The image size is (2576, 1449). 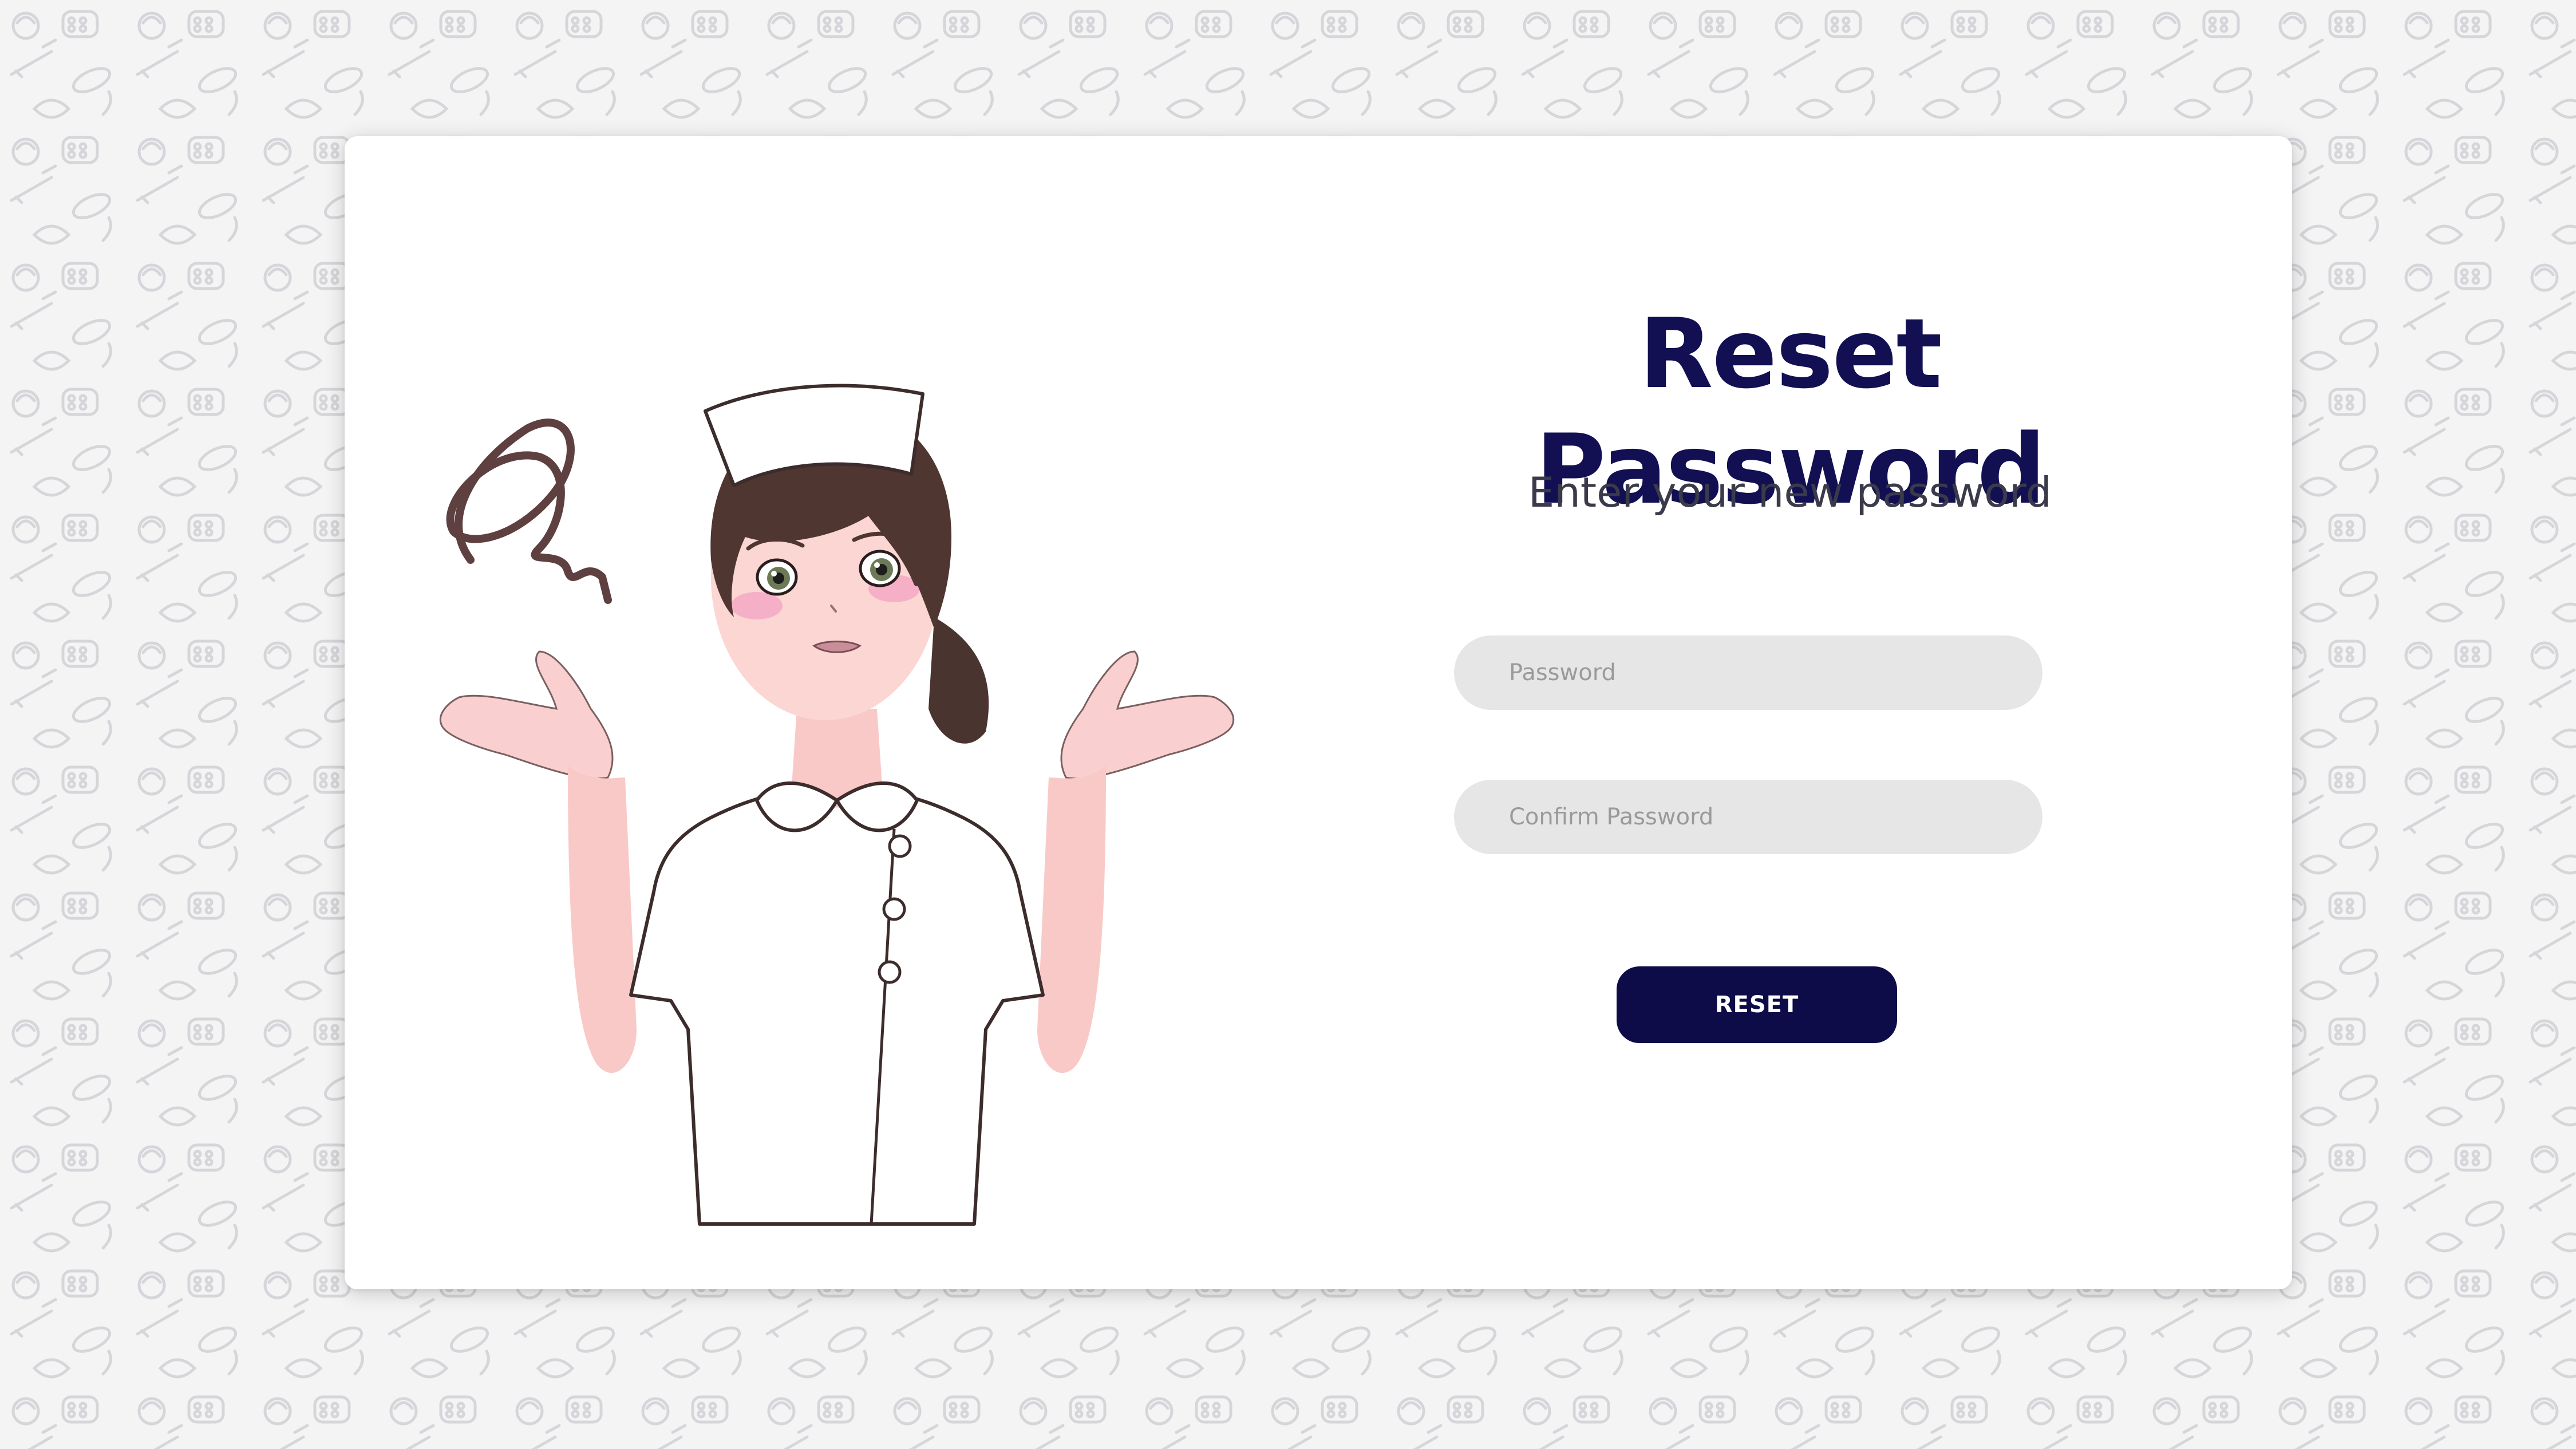 I want to click on confirm-password-input, so click(x=1748, y=817).